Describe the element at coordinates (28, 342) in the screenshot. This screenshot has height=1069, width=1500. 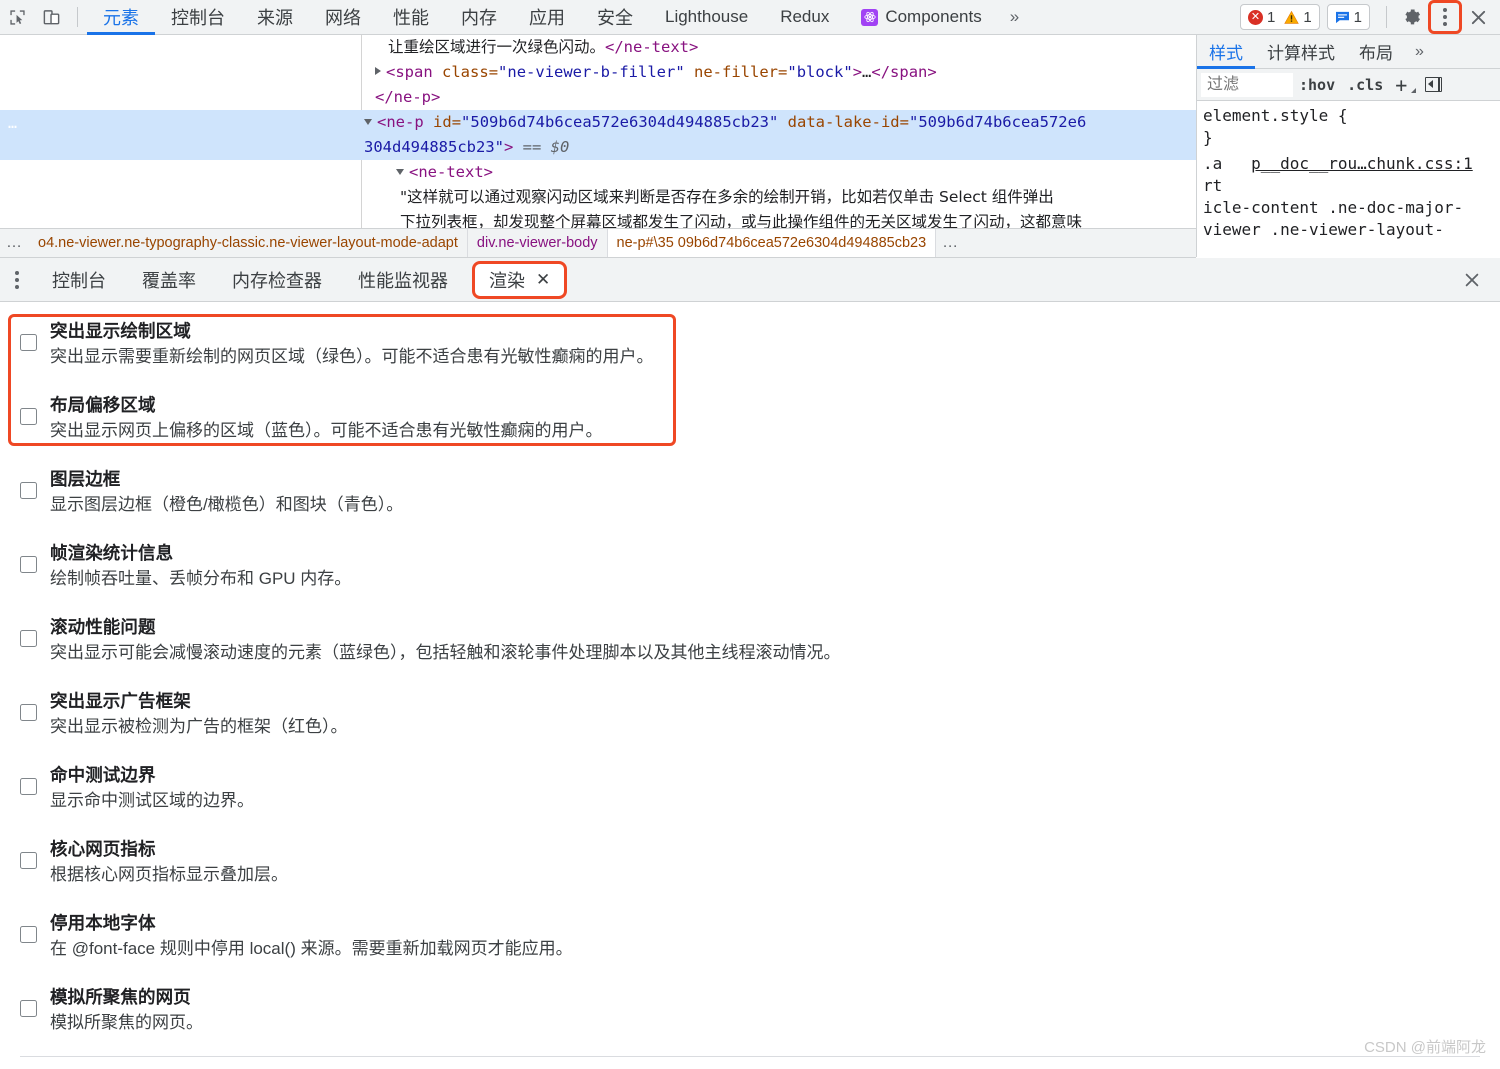
I see `checkbox-paint-flashing` at that location.